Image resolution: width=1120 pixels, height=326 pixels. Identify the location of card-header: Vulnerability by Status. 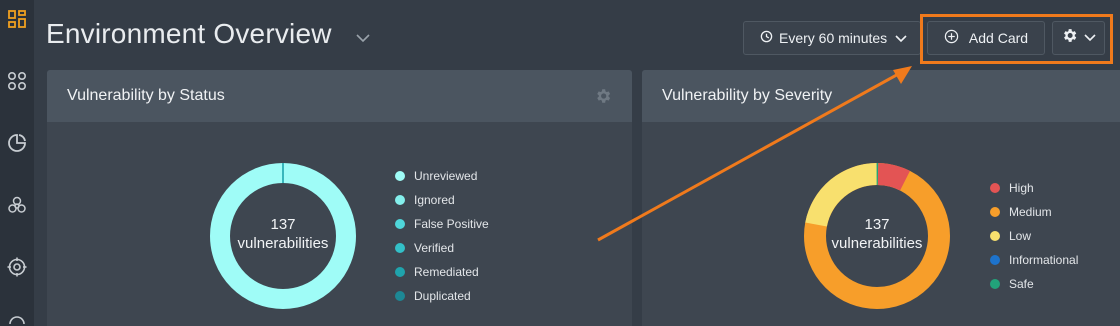
(339, 96).